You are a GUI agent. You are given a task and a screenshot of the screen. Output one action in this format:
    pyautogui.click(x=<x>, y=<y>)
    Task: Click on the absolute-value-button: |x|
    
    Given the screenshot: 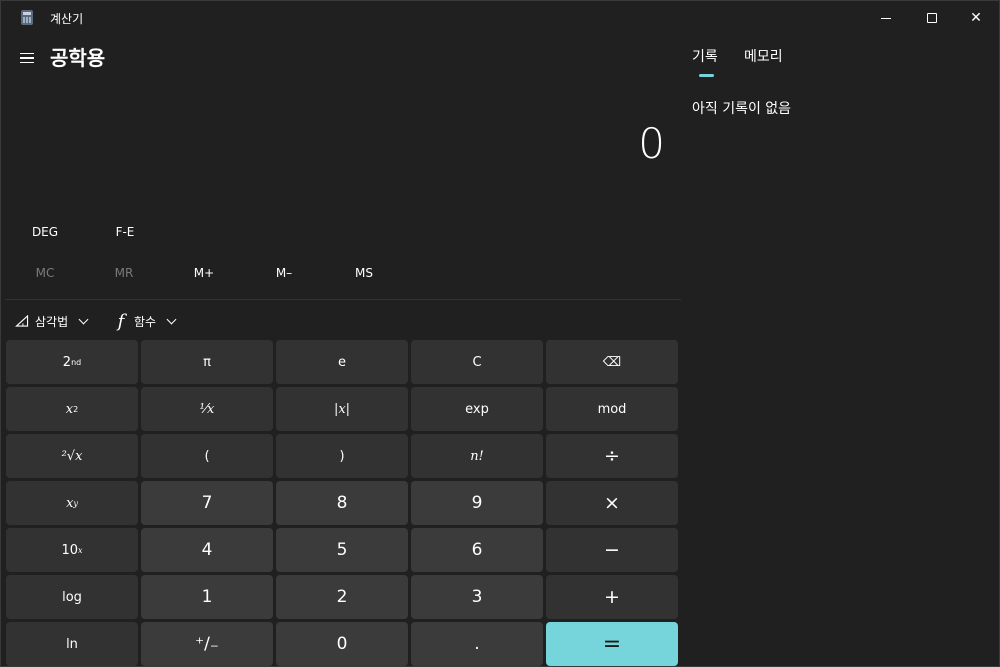 What is the action you would take?
    pyautogui.click(x=342, y=409)
    